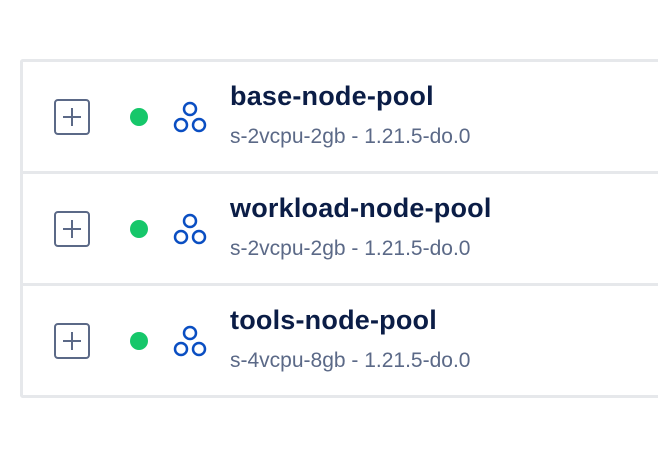  Describe the element at coordinates (332, 96) in the screenshot. I see `node-pool-name: base-node-pool` at that location.